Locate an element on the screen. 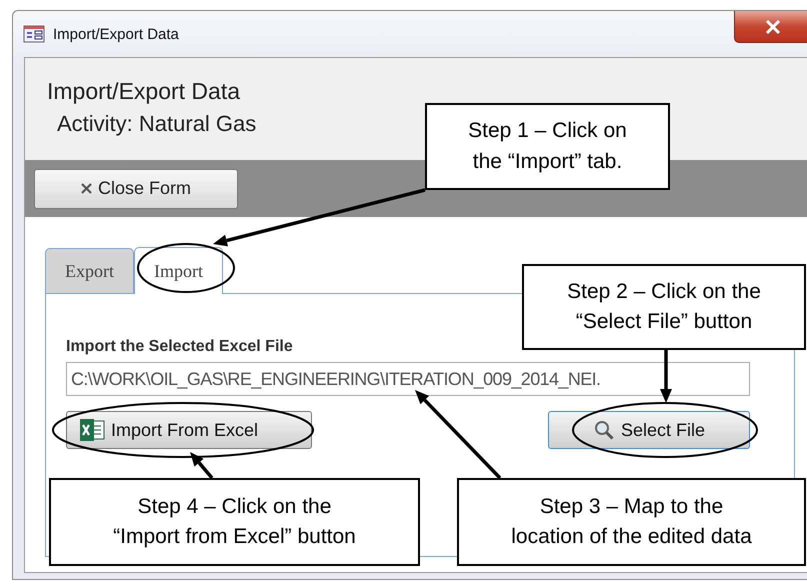 This screenshot has height=584, width=807. window-title: Import/Export Data is located at coordinates (116, 34).